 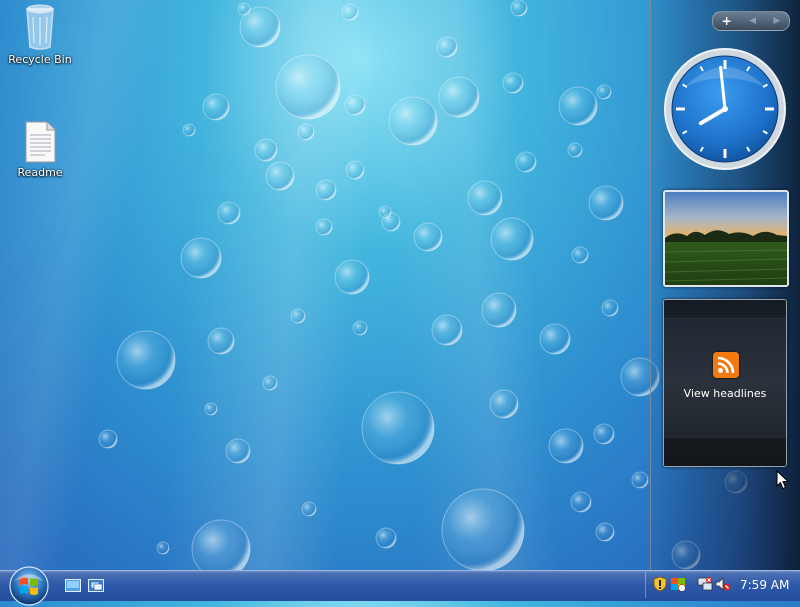 I want to click on flag-icon, so click(x=678, y=584).